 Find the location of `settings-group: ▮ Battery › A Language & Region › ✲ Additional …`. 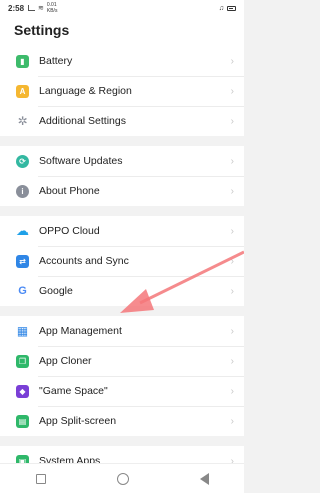

settings-group: ▮ Battery › A Language & Region › ✲ Additional … is located at coordinates (122, 91).